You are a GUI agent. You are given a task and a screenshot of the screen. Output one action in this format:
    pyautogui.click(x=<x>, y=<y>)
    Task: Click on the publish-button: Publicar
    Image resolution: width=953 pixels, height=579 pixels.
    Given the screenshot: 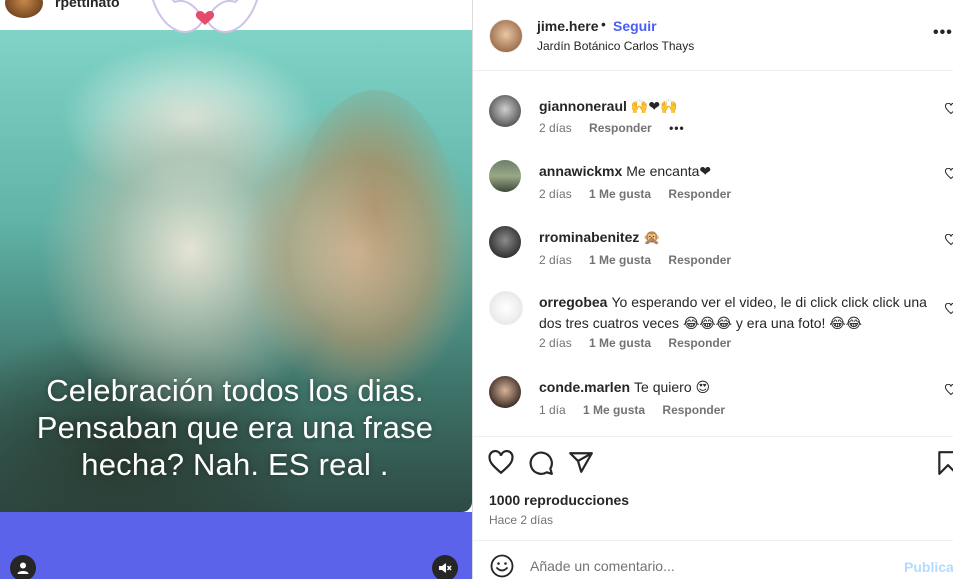 What is the action you would take?
    pyautogui.click(x=928, y=567)
    